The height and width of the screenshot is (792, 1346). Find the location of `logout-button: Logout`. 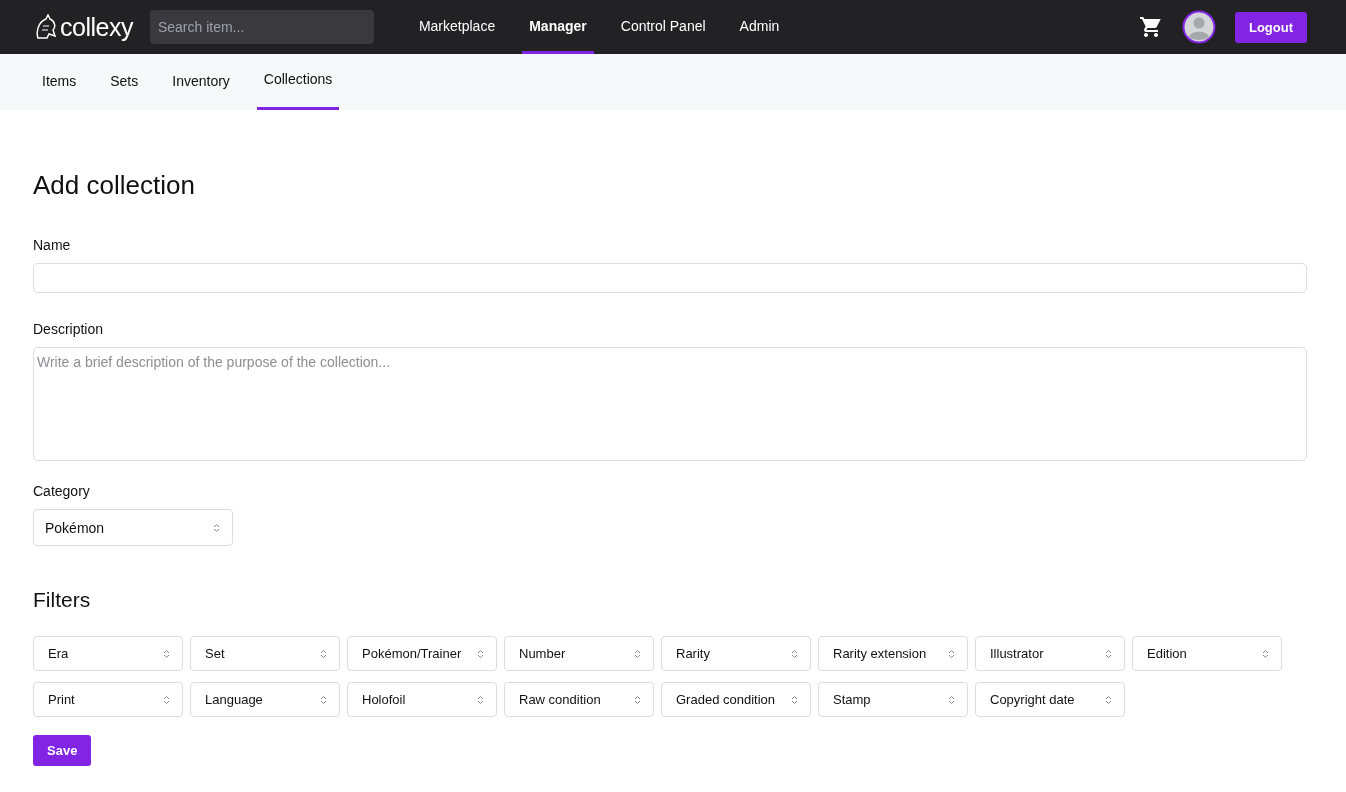

logout-button: Logout is located at coordinates (1270, 27).